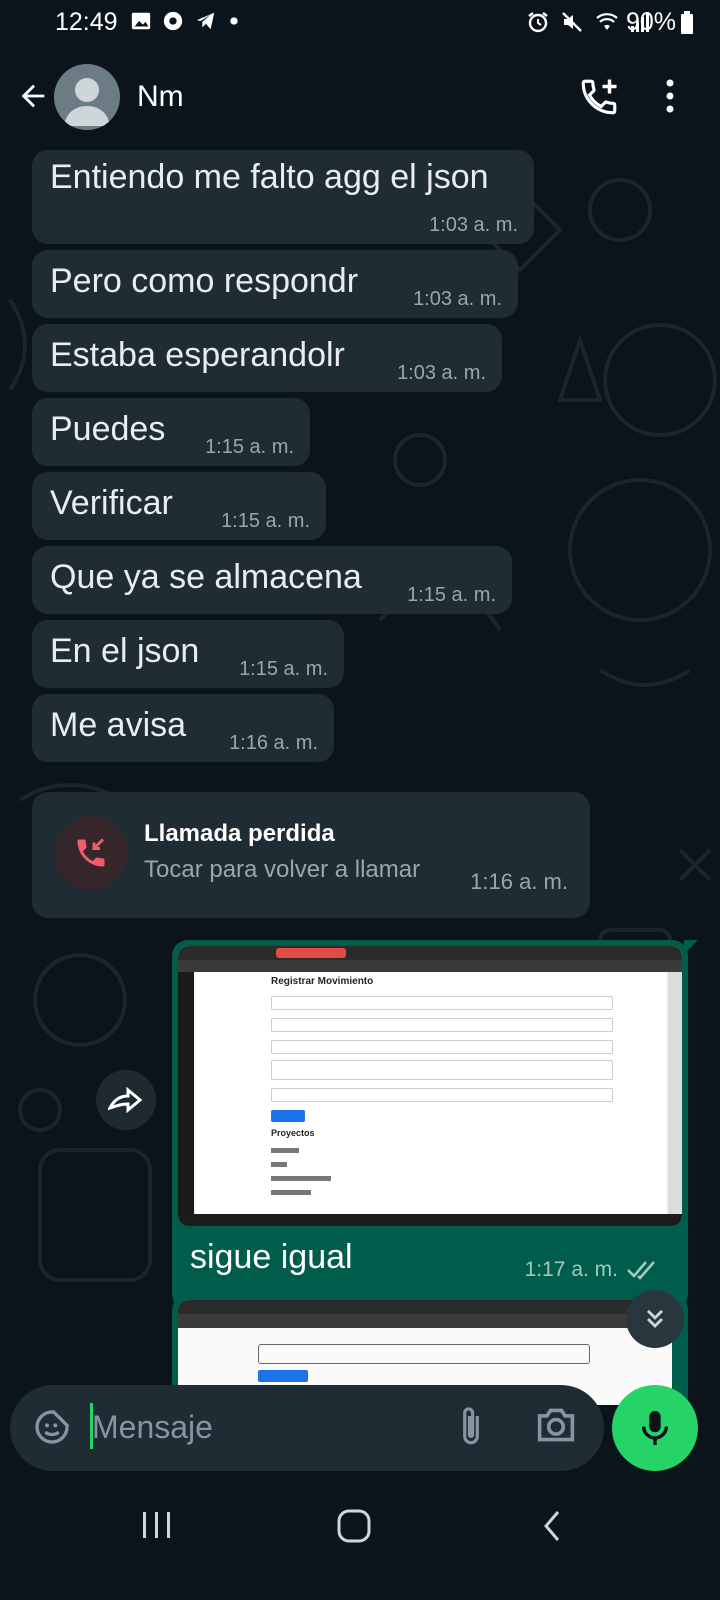 The height and width of the screenshot is (1600, 720). I want to click on message-bubble: Entiendo me falto agg el json 1:03 a. m., so click(283, 197).